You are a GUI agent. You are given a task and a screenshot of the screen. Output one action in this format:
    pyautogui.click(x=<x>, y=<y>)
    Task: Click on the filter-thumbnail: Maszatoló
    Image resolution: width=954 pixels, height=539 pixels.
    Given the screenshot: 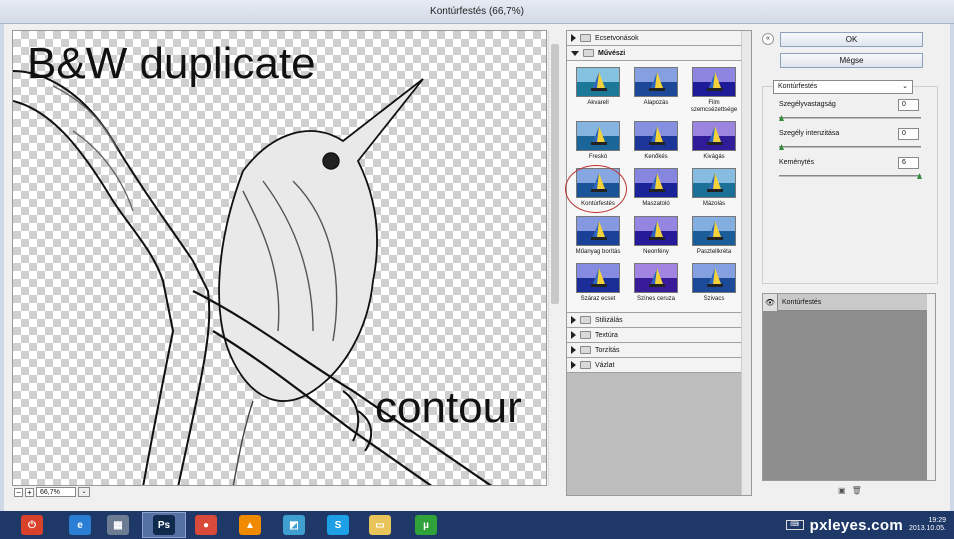 What is the action you would take?
    pyautogui.click(x=656, y=189)
    